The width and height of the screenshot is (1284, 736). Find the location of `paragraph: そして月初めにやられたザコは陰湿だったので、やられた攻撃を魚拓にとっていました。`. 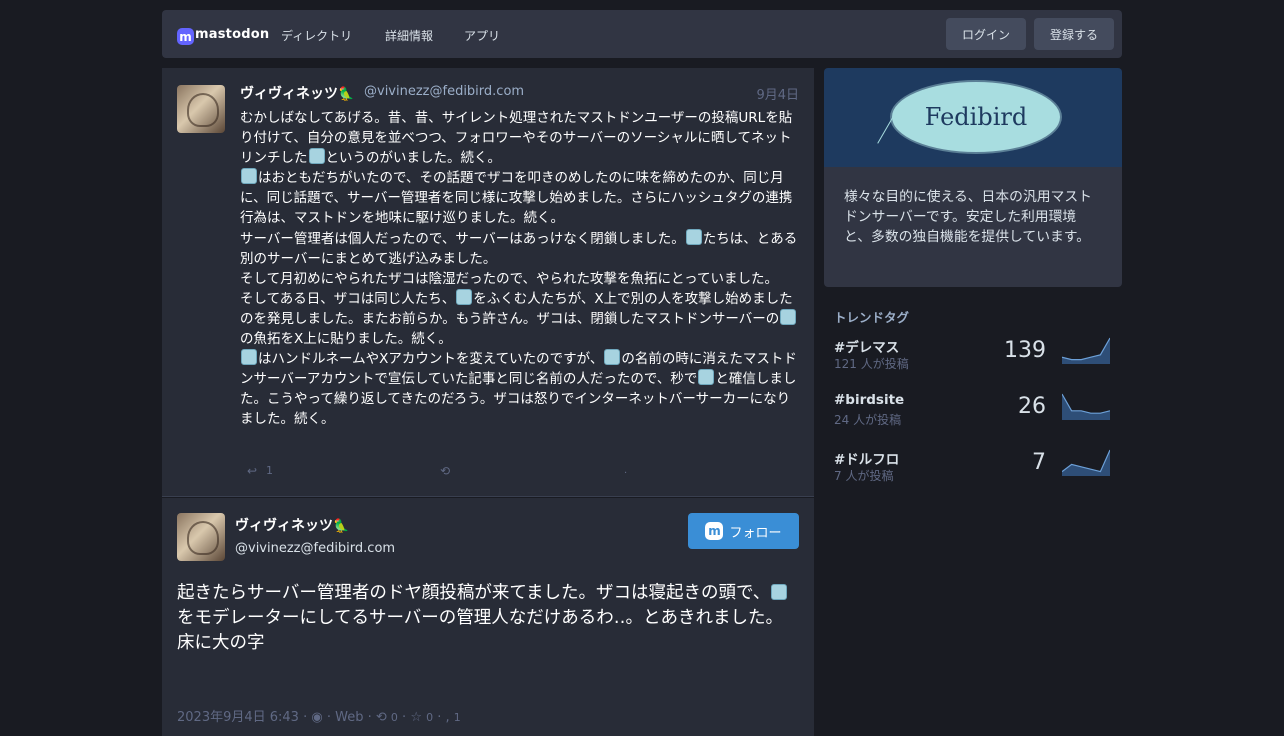

paragraph: そして月初めにやられたザコは陰湿だったので、やられた攻撃を魚拓にとっていました。 is located at coordinates (520, 279).